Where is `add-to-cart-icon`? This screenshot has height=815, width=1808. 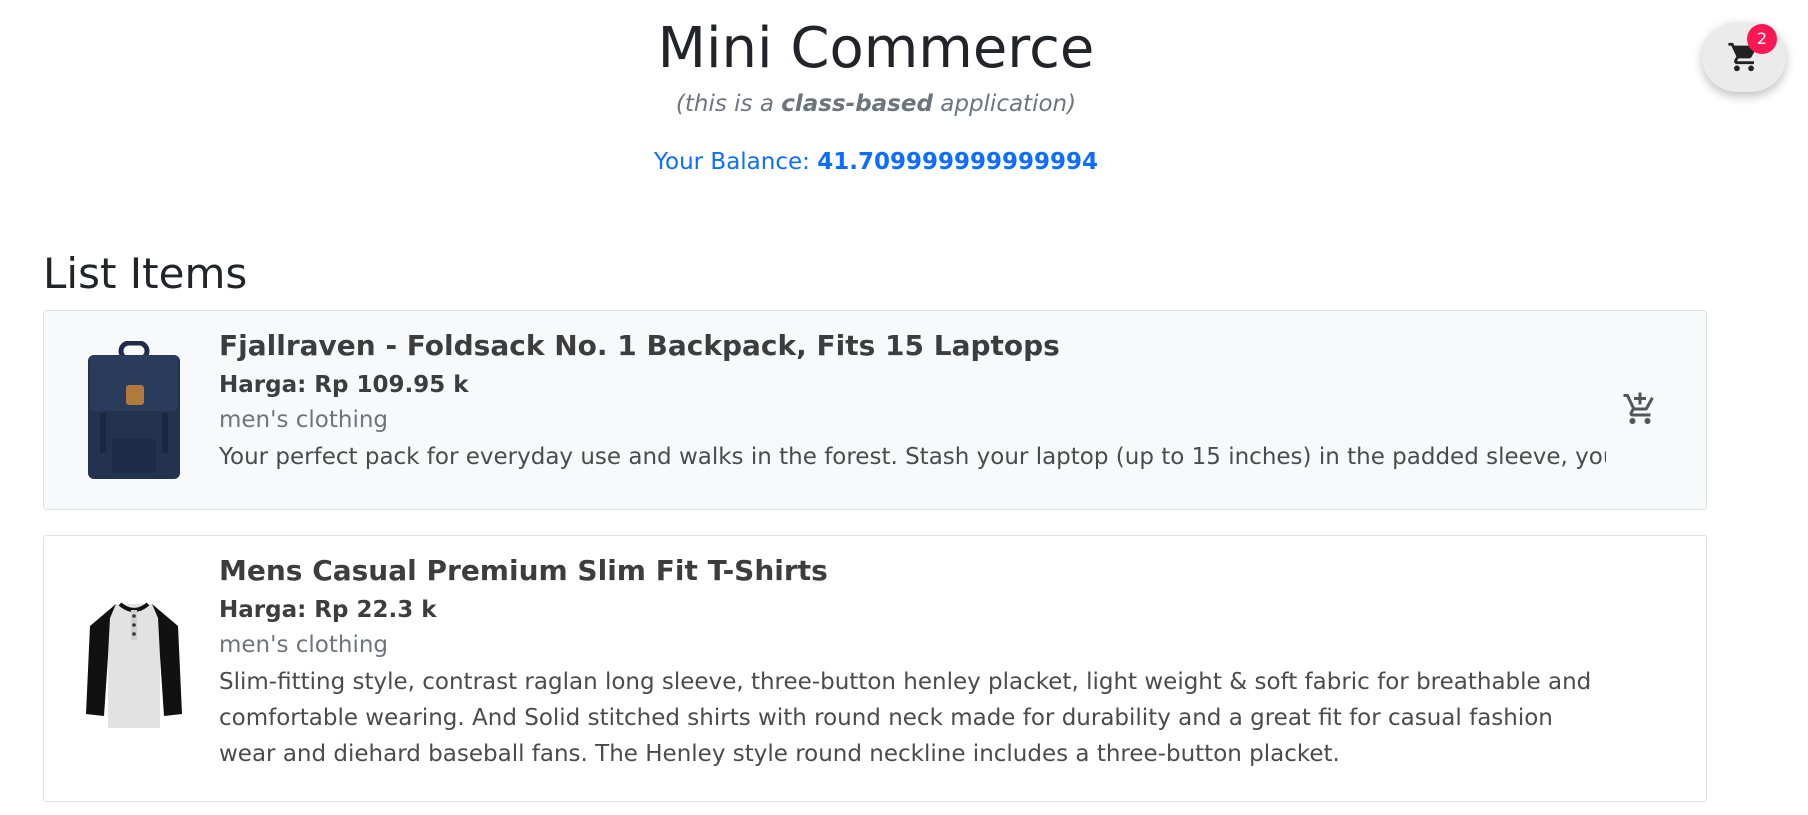 add-to-cart-icon is located at coordinates (1638, 408).